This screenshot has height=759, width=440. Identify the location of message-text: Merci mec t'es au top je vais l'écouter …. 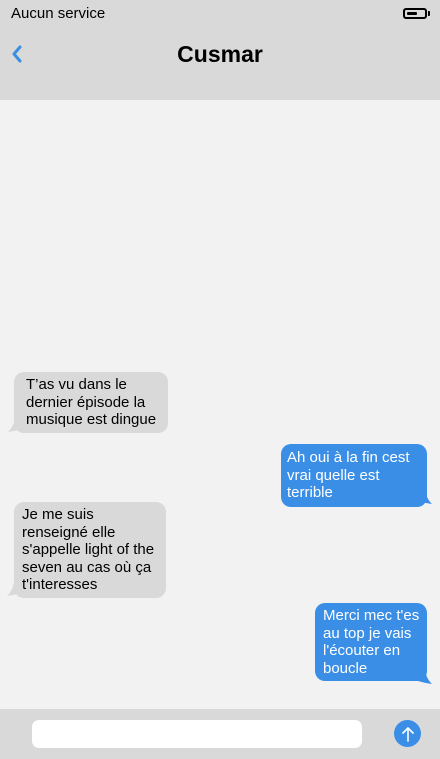
(371, 642).